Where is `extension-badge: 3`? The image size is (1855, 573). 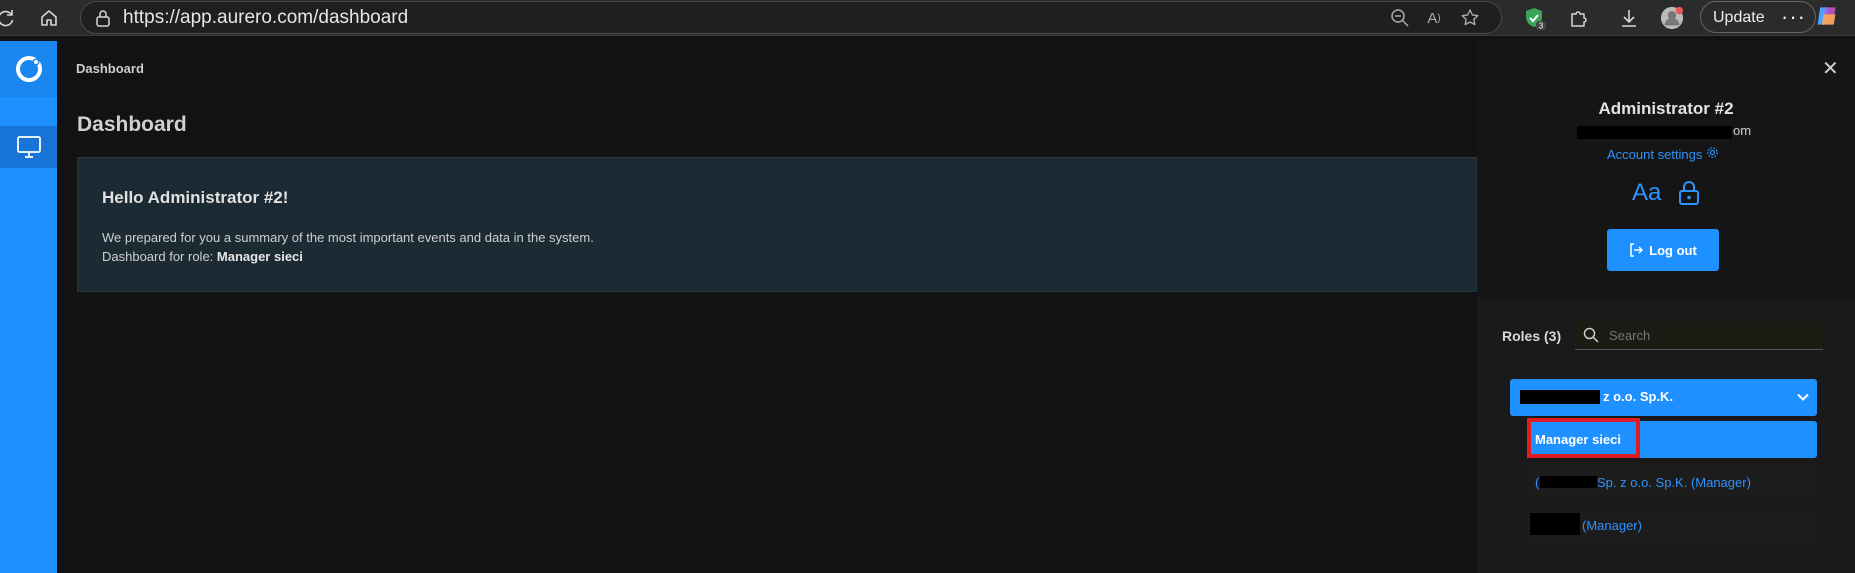 extension-badge: 3 is located at coordinates (1541, 26).